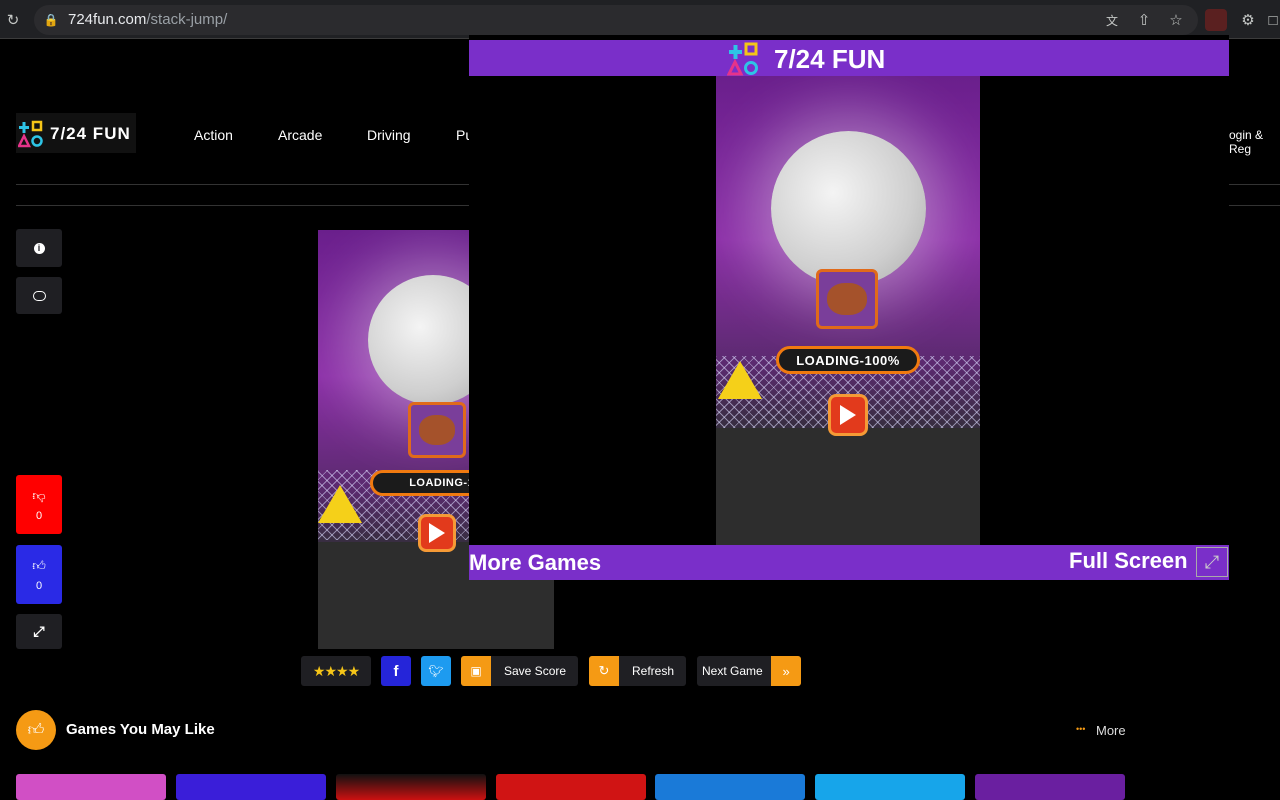 The image size is (1280, 800). I want to click on more-link: More, so click(1111, 730).